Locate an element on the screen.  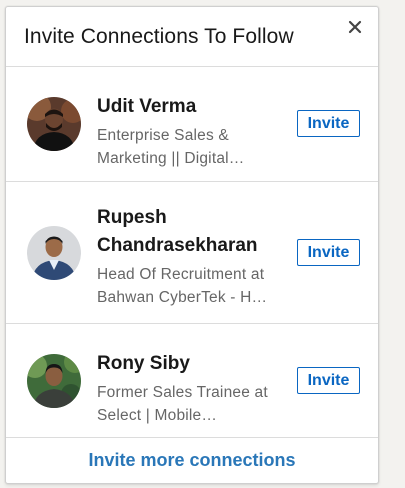
close-icon is located at coordinates (355, 27).